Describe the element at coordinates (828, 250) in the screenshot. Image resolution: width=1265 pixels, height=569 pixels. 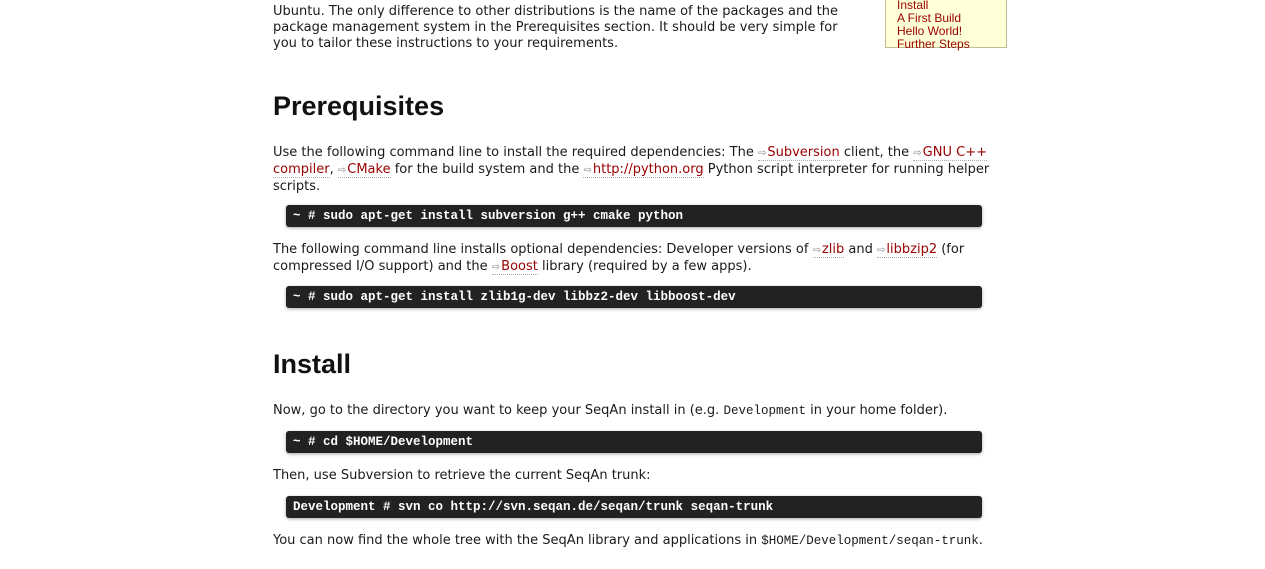
I see `zlib-link: ⇨zlib` at that location.